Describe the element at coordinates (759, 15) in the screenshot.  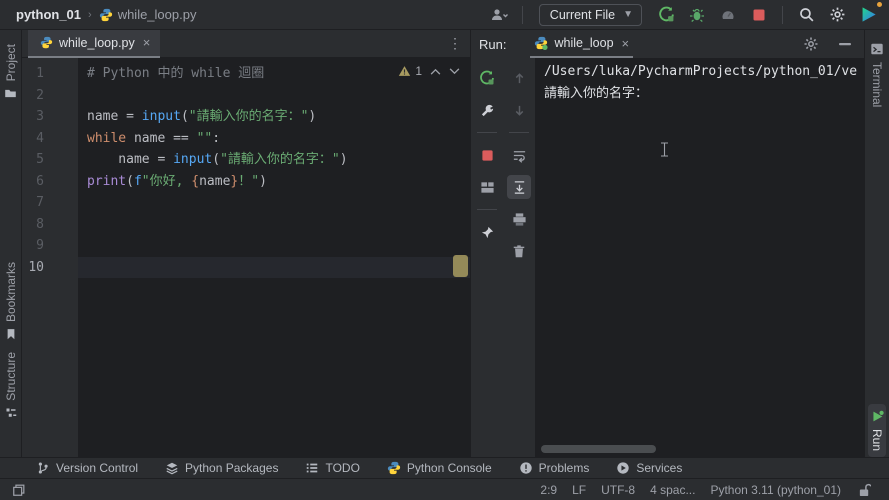
I see `stop-button` at that location.